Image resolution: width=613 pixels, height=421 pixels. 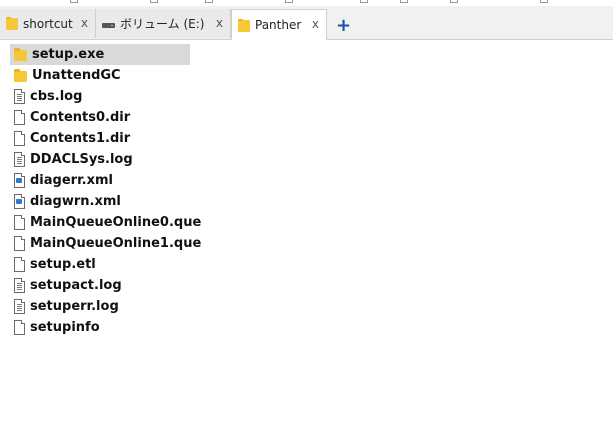 I want to click on tab-shortcut: shortcut x, so click(x=48, y=23).